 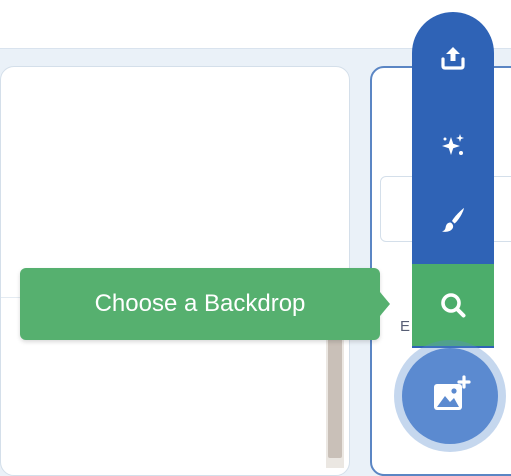 What do you see at coordinates (452, 392) in the screenshot?
I see `add-backdrop-icon` at bounding box center [452, 392].